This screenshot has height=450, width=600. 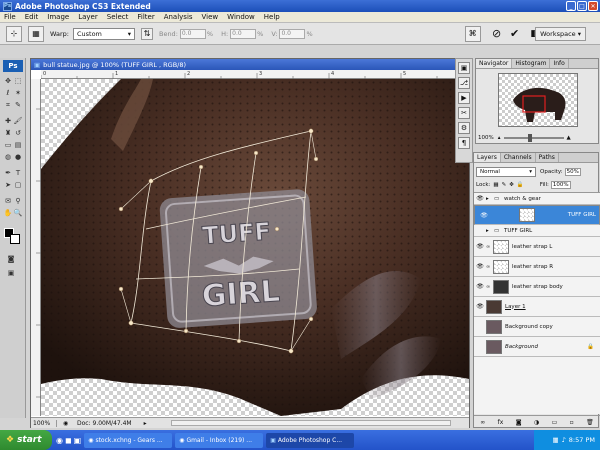 What do you see at coordinates (537, 199) in the screenshot?
I see `layer-row: 👁 ▸ ▭ watch & gear` at bounding box center [537, 199].